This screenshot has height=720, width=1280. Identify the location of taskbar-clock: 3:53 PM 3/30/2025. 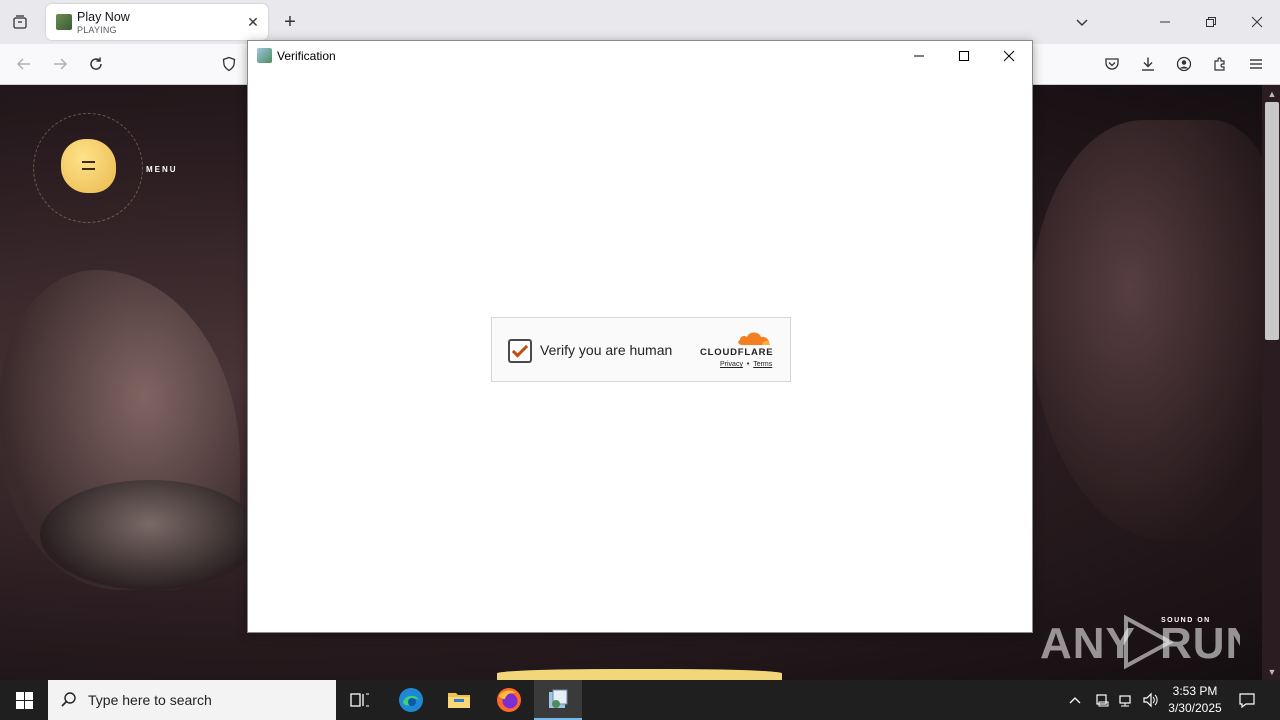
(1195, 700).